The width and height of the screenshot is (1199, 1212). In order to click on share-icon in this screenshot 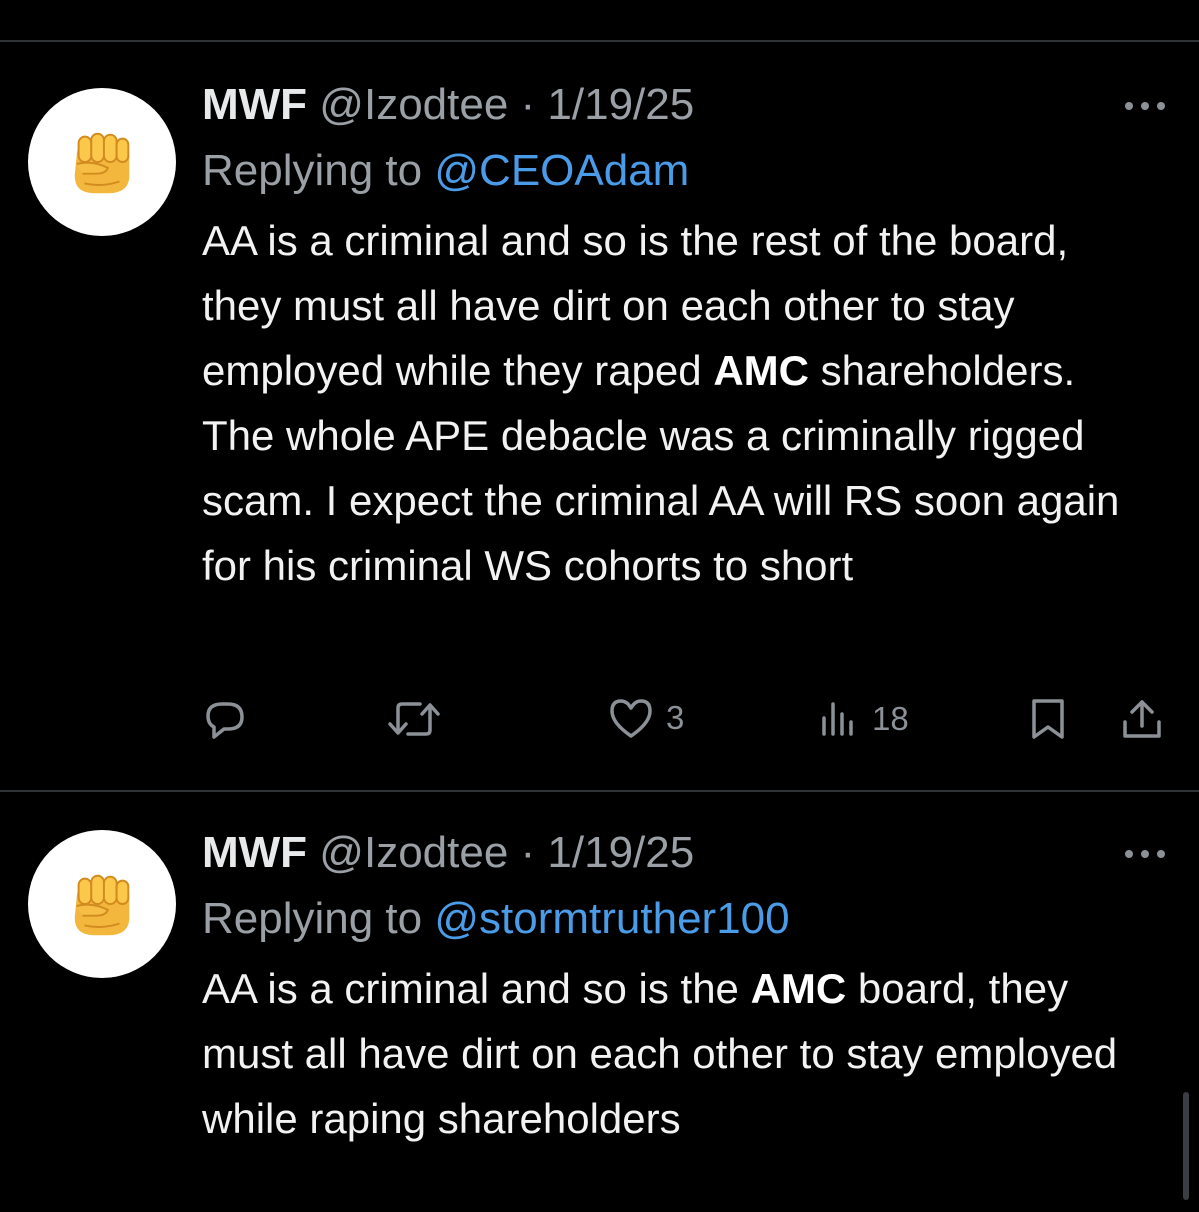, I will do `click(1142, 719)`.